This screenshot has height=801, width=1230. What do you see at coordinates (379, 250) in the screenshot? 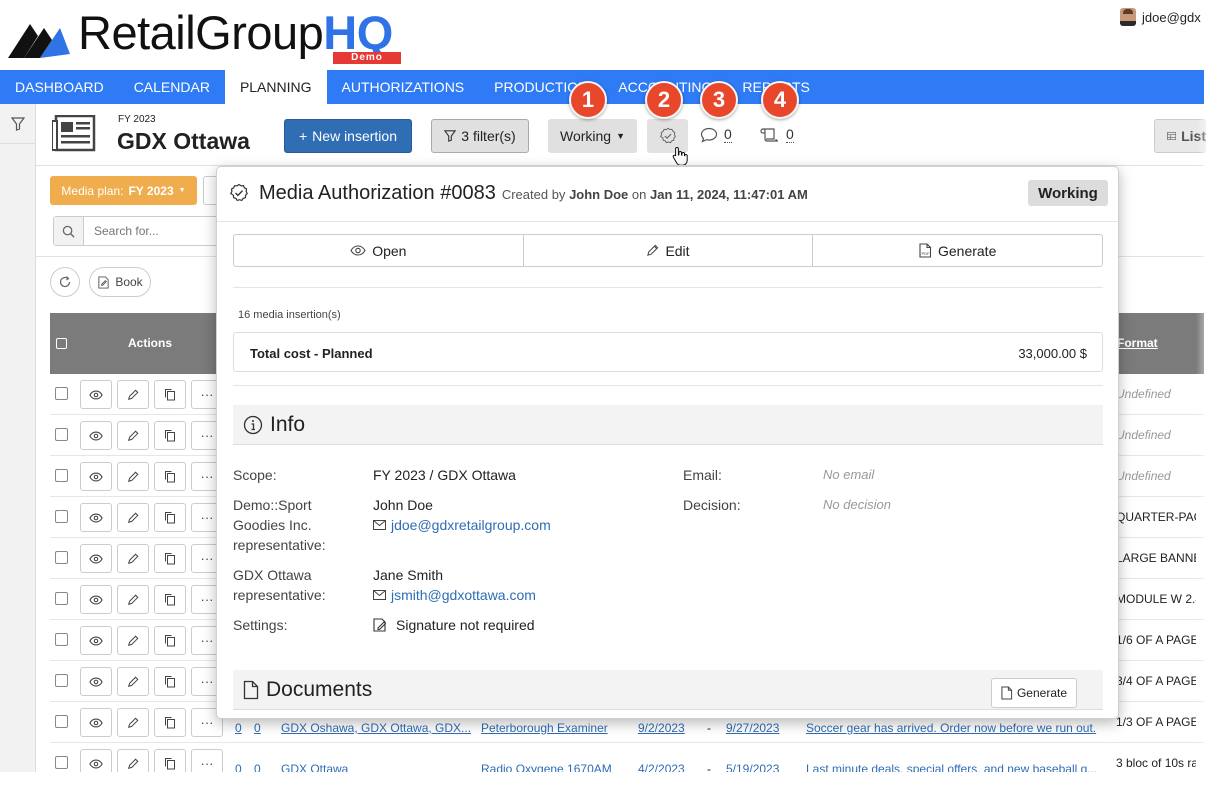
I see `open-button: Open` at bounding box center [379, 250].